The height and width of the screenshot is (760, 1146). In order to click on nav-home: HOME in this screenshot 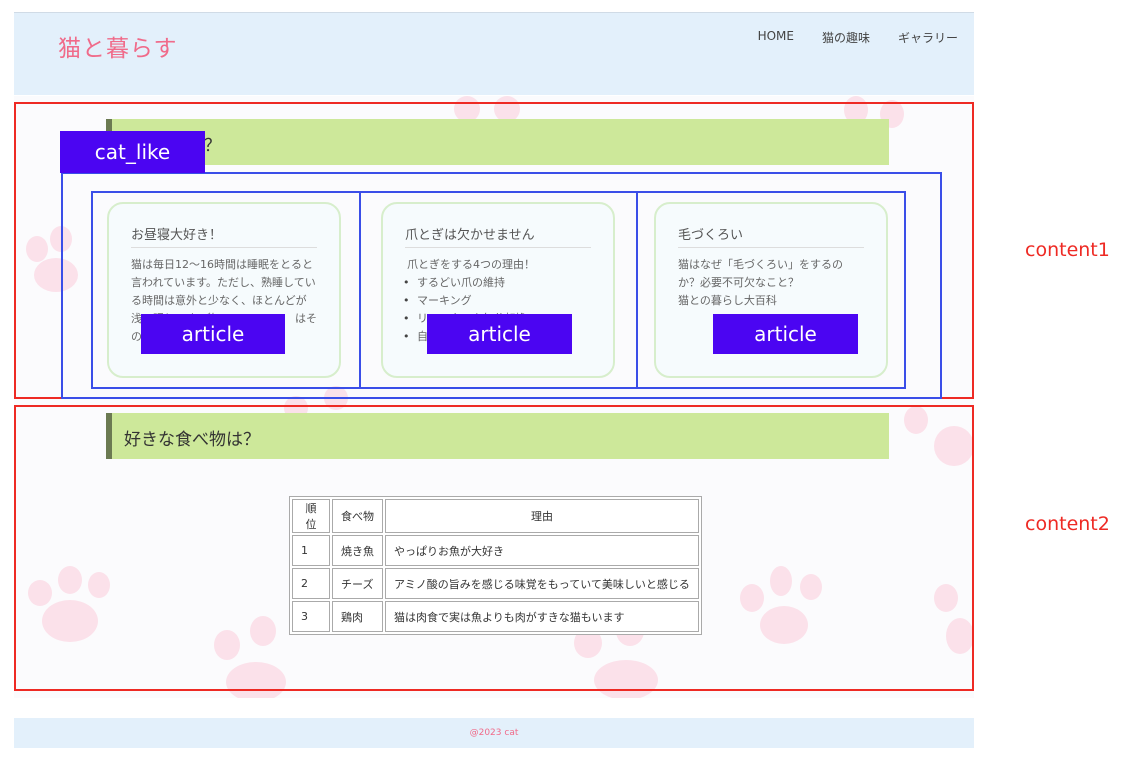, I will do `click(776, 37)`.